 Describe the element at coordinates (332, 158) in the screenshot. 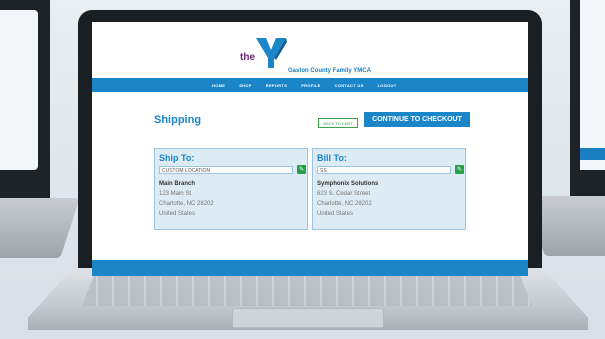

I see `bill-to-title: Bill To:` at that location.